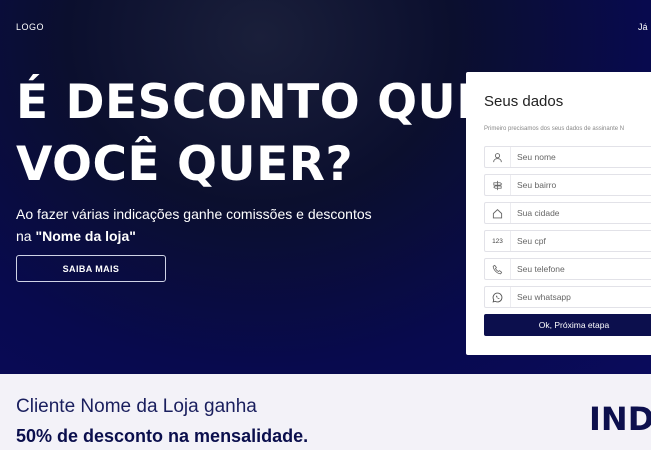 The image size is (651, 450). I want to click on name-field, so click(567, 157).